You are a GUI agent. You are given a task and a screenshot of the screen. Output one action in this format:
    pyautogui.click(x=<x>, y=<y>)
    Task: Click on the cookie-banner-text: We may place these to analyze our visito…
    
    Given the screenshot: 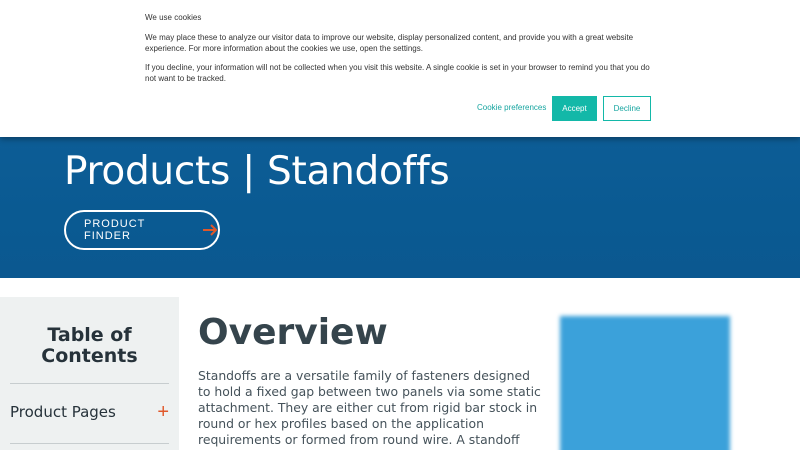 What is the action you would take?
    pyautogui.click(x=389, y=43)
    